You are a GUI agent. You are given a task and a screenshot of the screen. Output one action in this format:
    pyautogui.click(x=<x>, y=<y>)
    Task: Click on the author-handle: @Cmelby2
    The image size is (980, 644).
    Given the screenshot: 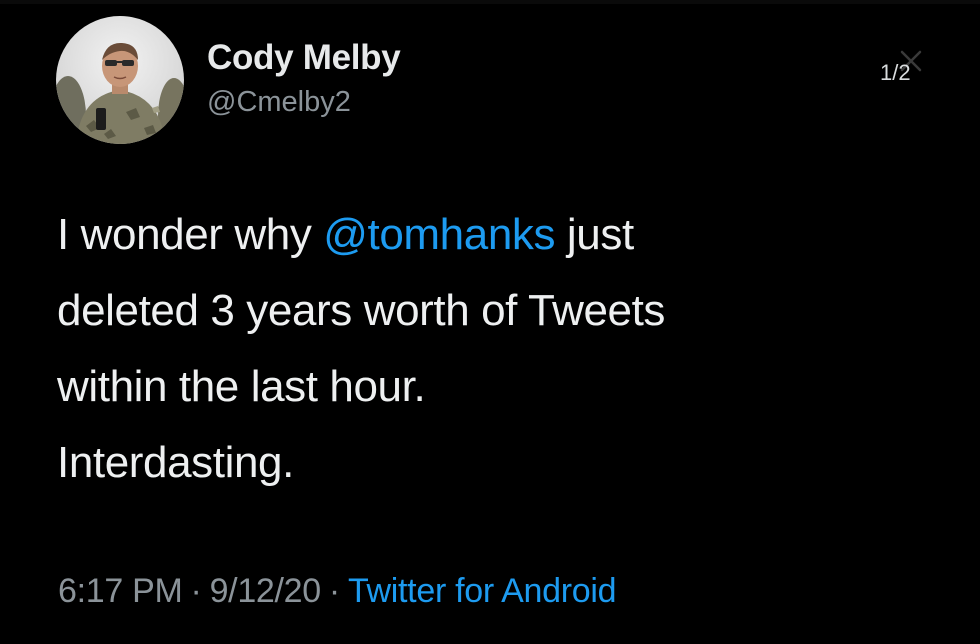 What is the action you would take?
    pyautogui.click(x=279, y=102)
    